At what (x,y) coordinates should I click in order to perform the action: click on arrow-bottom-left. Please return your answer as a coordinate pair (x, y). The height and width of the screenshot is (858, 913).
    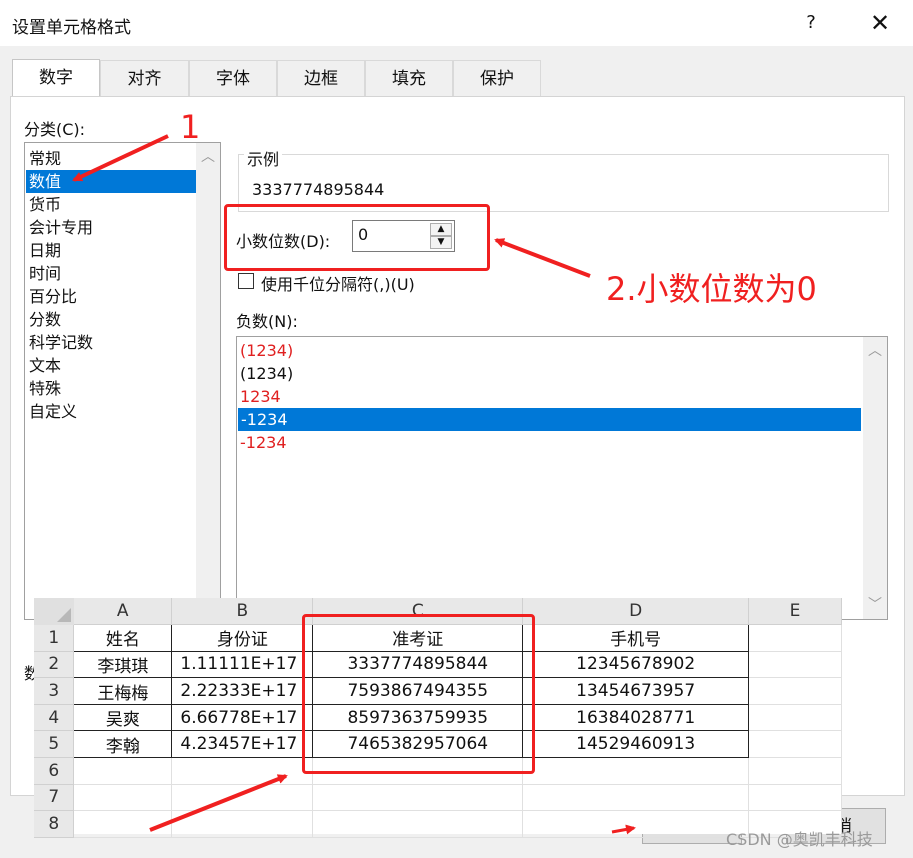
    Looking at the image, I should click on (218, 803).